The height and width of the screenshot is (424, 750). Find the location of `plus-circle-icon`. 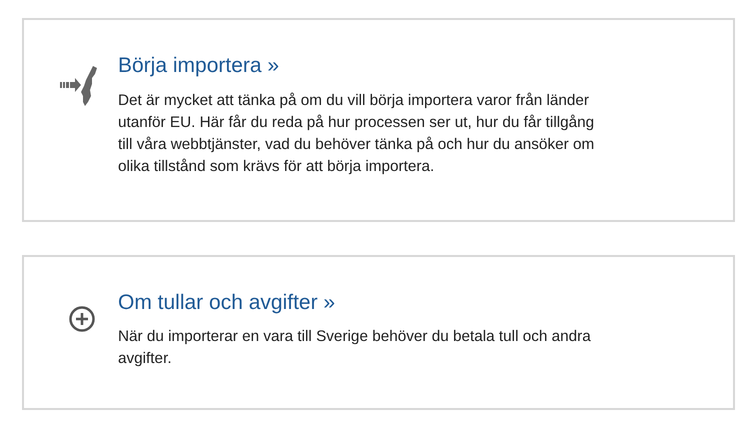

plus-circle-icon is located at coordinates (82, 318).